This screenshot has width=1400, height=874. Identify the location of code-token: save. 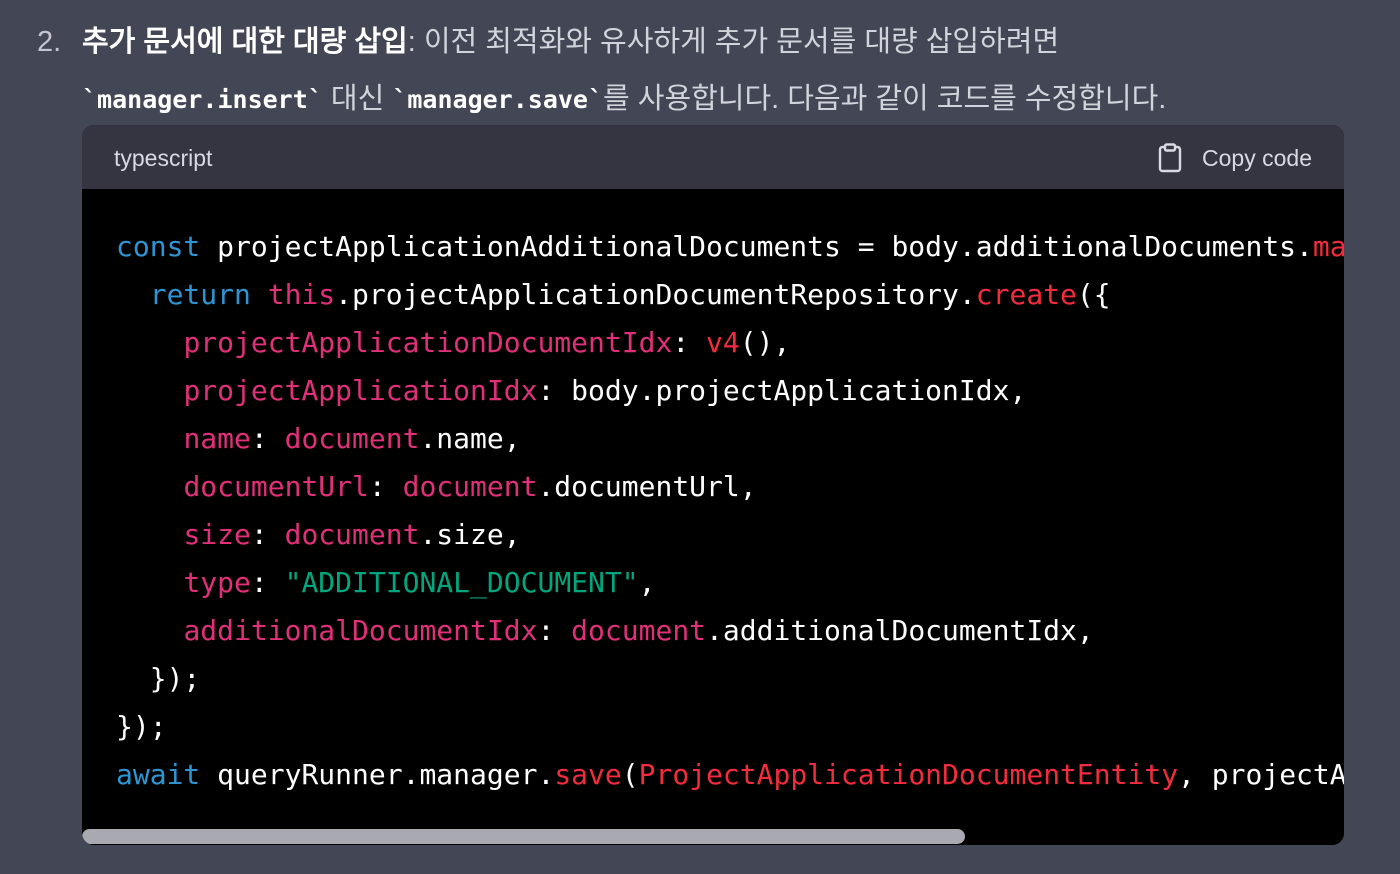
(588, 774).